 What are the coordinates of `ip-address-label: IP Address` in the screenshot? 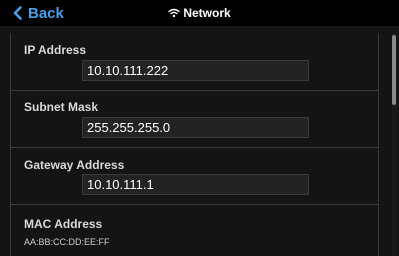 It's located at (55, 50).